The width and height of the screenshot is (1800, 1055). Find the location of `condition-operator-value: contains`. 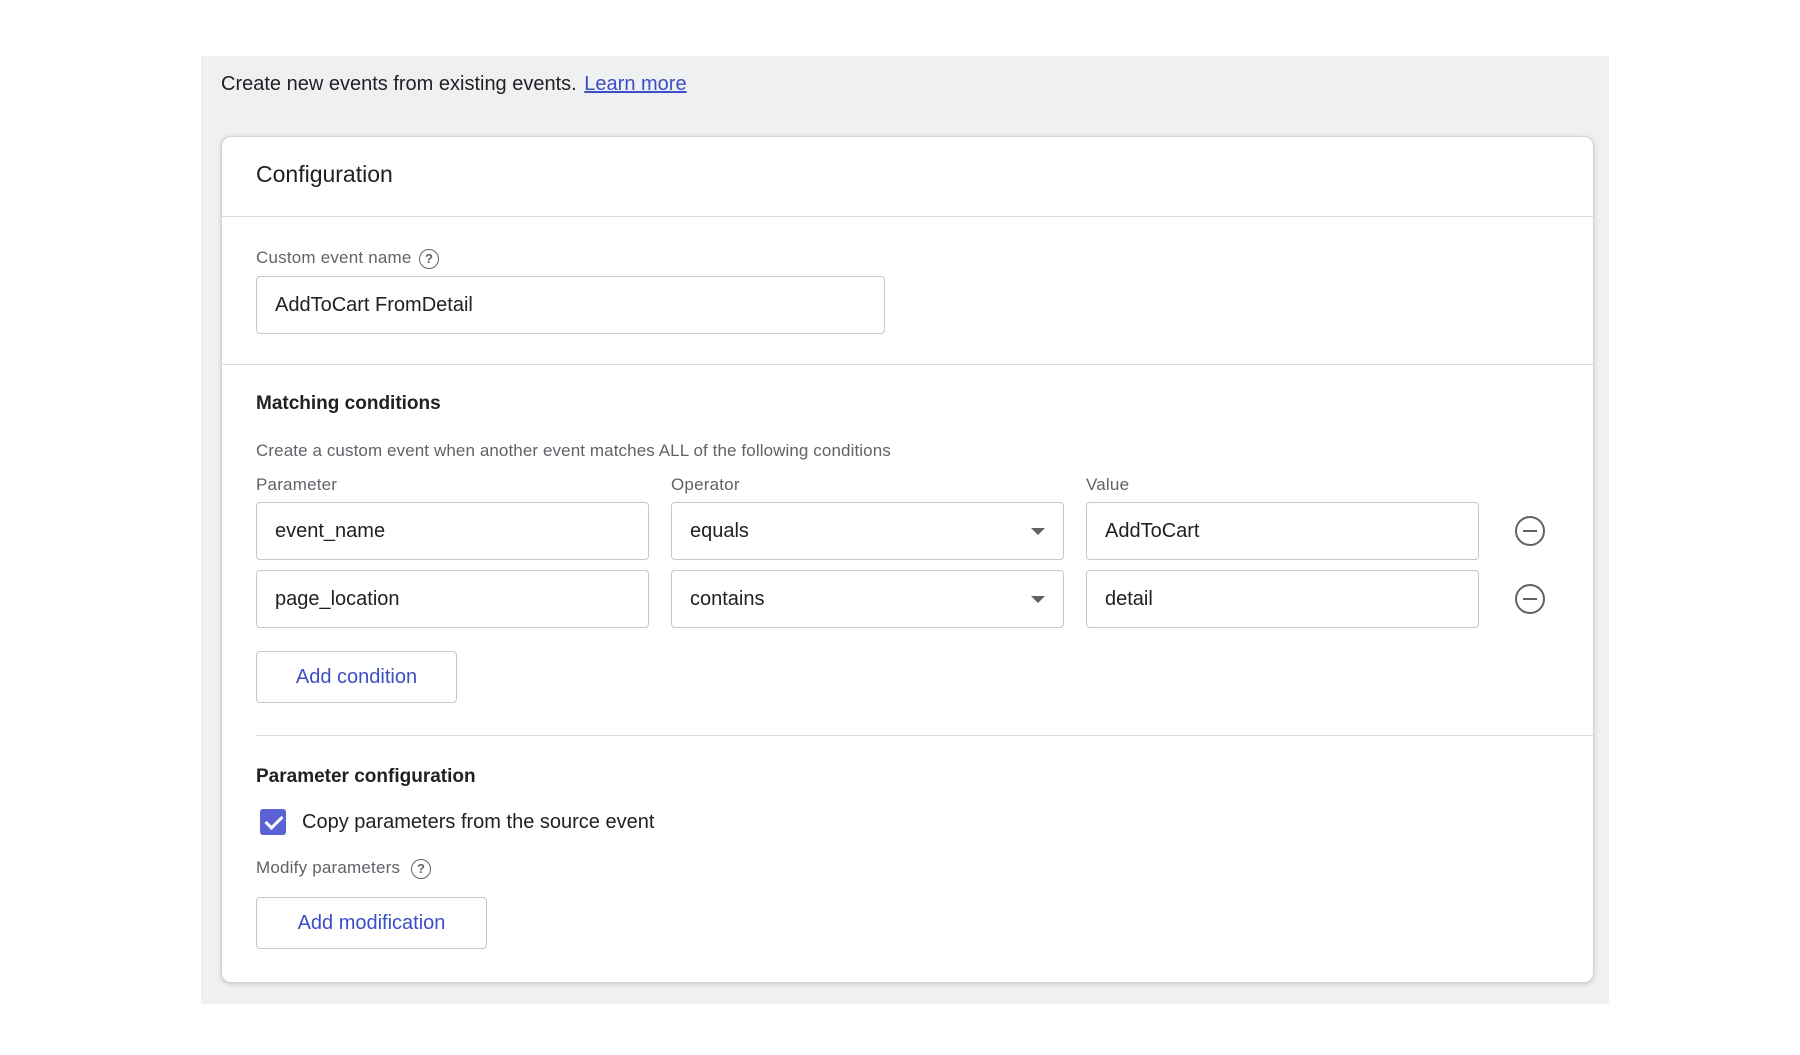

condition-operator-value: contains is located at coordinates (727, 599).